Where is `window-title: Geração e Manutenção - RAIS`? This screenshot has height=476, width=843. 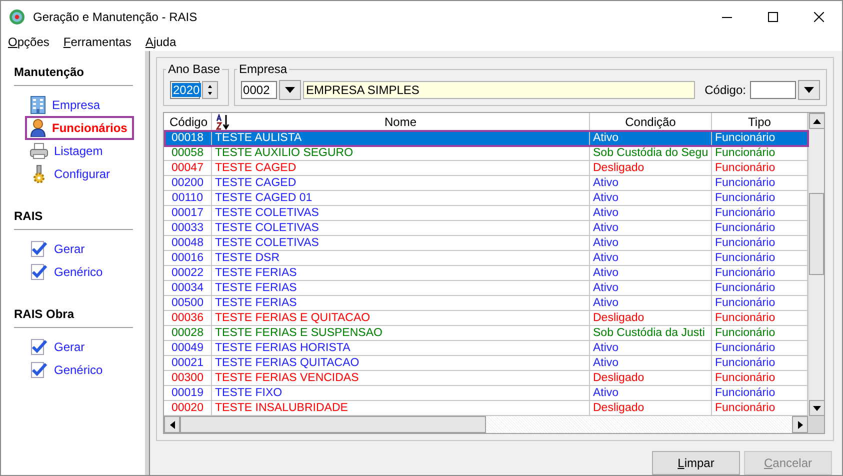 window-title: Geração e Manutenção - RAIS is located at coordinates (115, 17).